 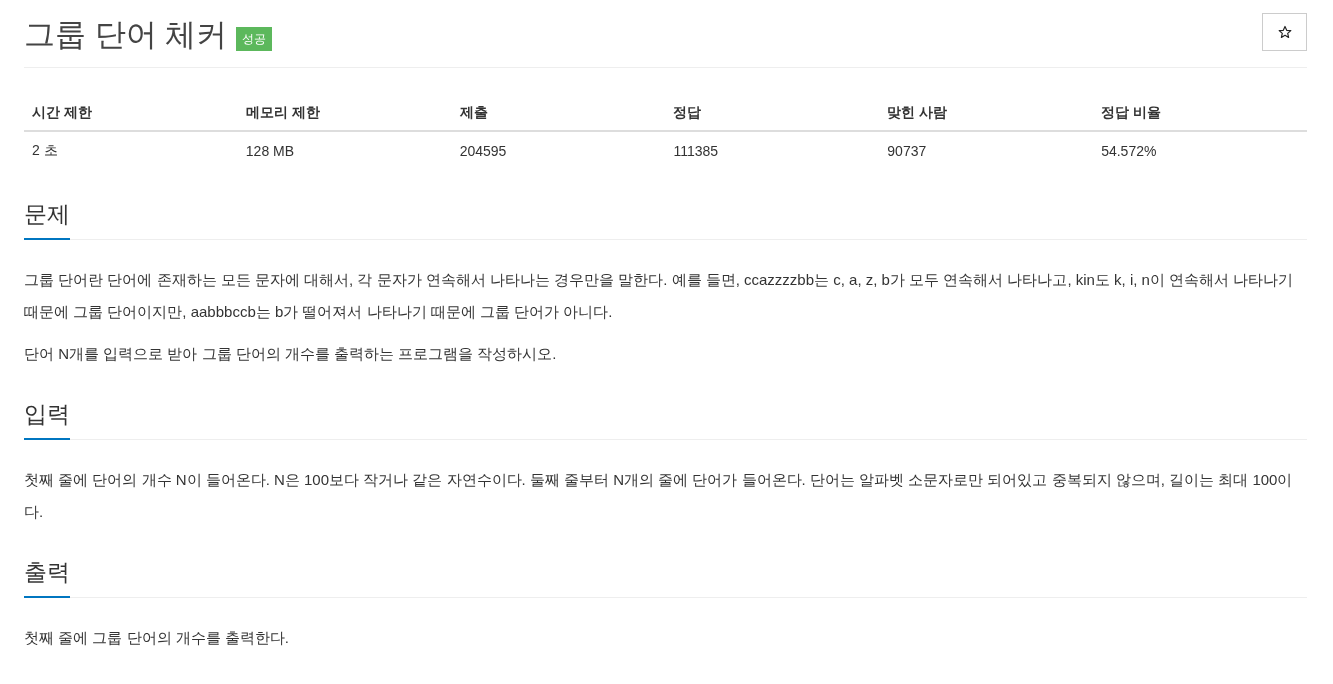 What do you see at coordinates (558, 150) in the screenshot?
I see `table-cell: 204595` at bounding box center [558, 150].